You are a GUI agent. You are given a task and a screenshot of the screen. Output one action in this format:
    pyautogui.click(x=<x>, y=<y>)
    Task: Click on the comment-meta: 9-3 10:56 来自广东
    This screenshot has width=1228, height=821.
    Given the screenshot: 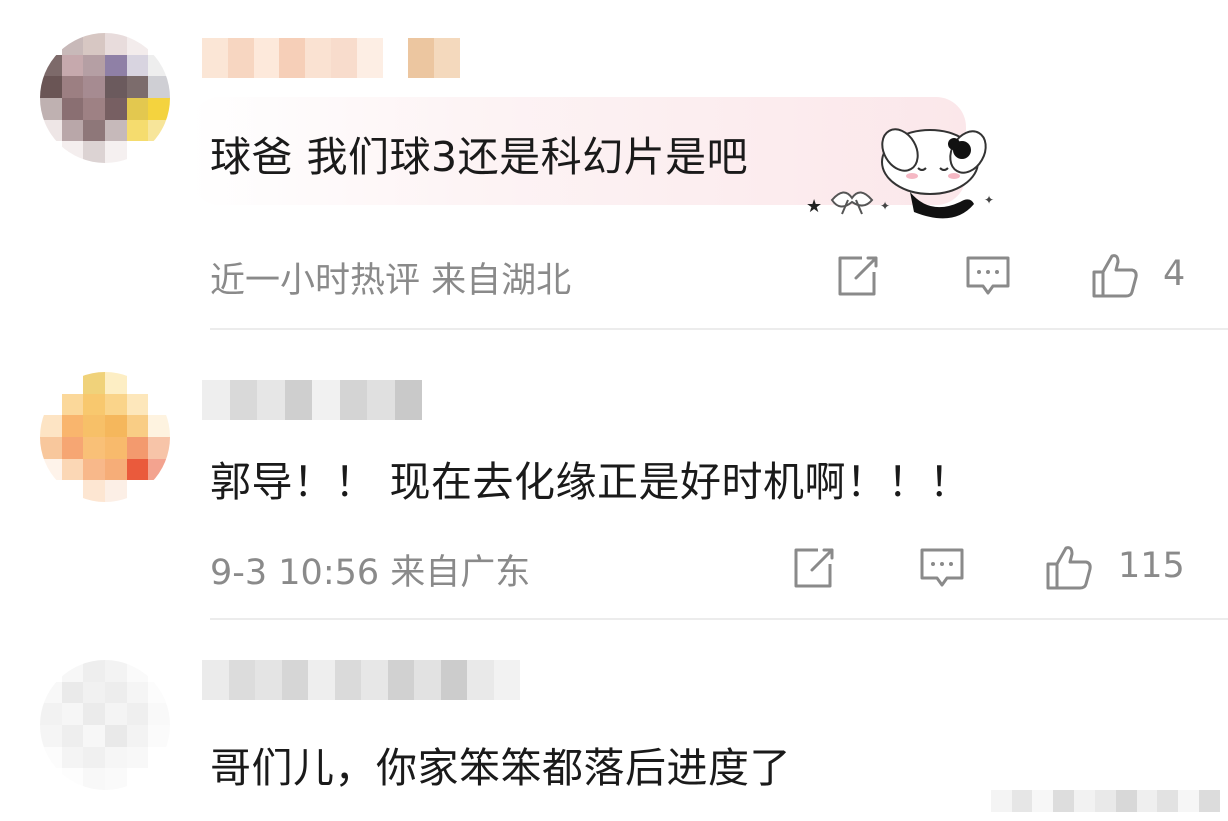 What is the action you would take?
    pyautogui.click(x=370, y=573)
    